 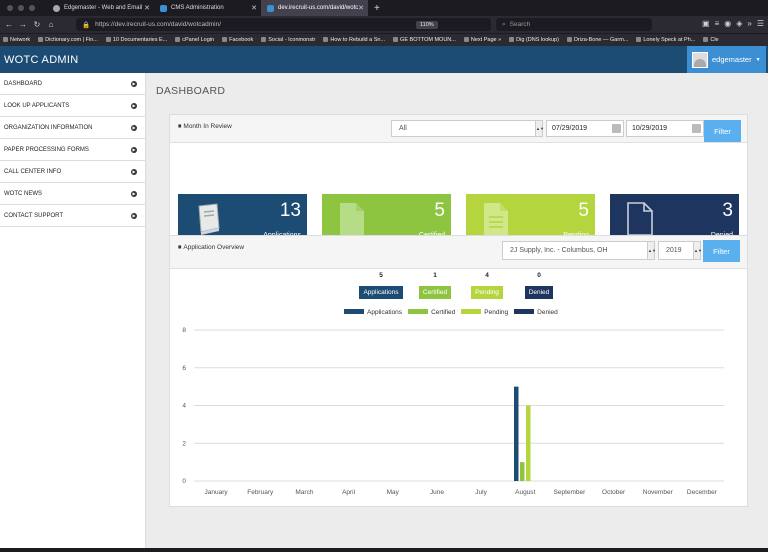 What do you see at coordinates (9, 24) in the screenshot?
I see `back-icon: ←` at bounding box center [9, 24].